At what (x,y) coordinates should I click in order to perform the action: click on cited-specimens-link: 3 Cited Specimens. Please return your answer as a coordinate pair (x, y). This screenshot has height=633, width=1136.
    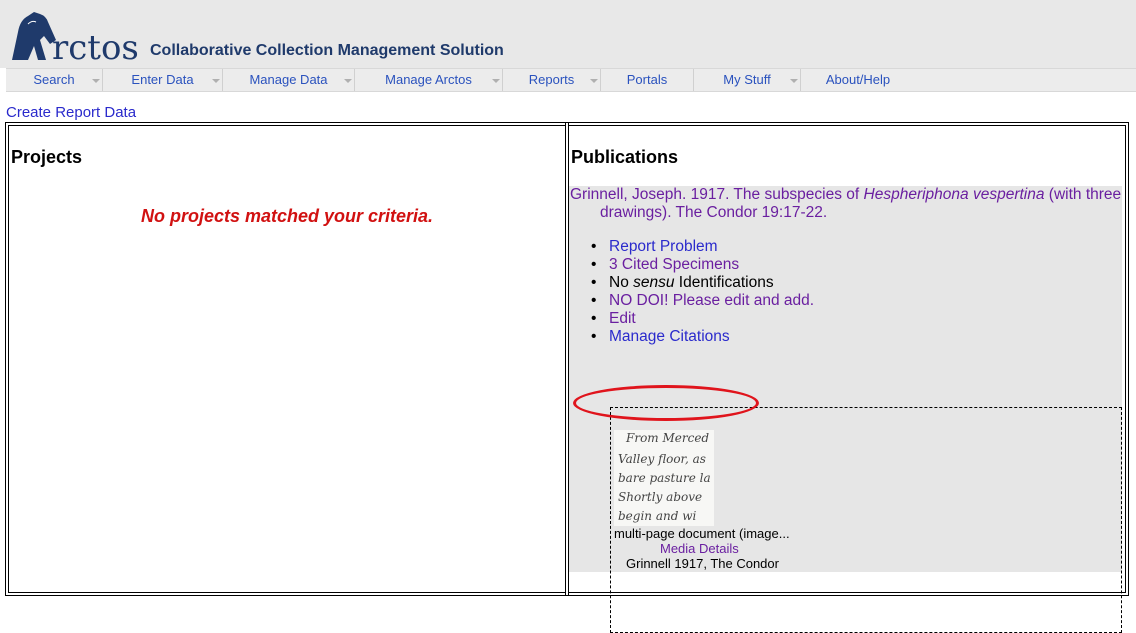
    Looking at the image, I should click on (674, 264).